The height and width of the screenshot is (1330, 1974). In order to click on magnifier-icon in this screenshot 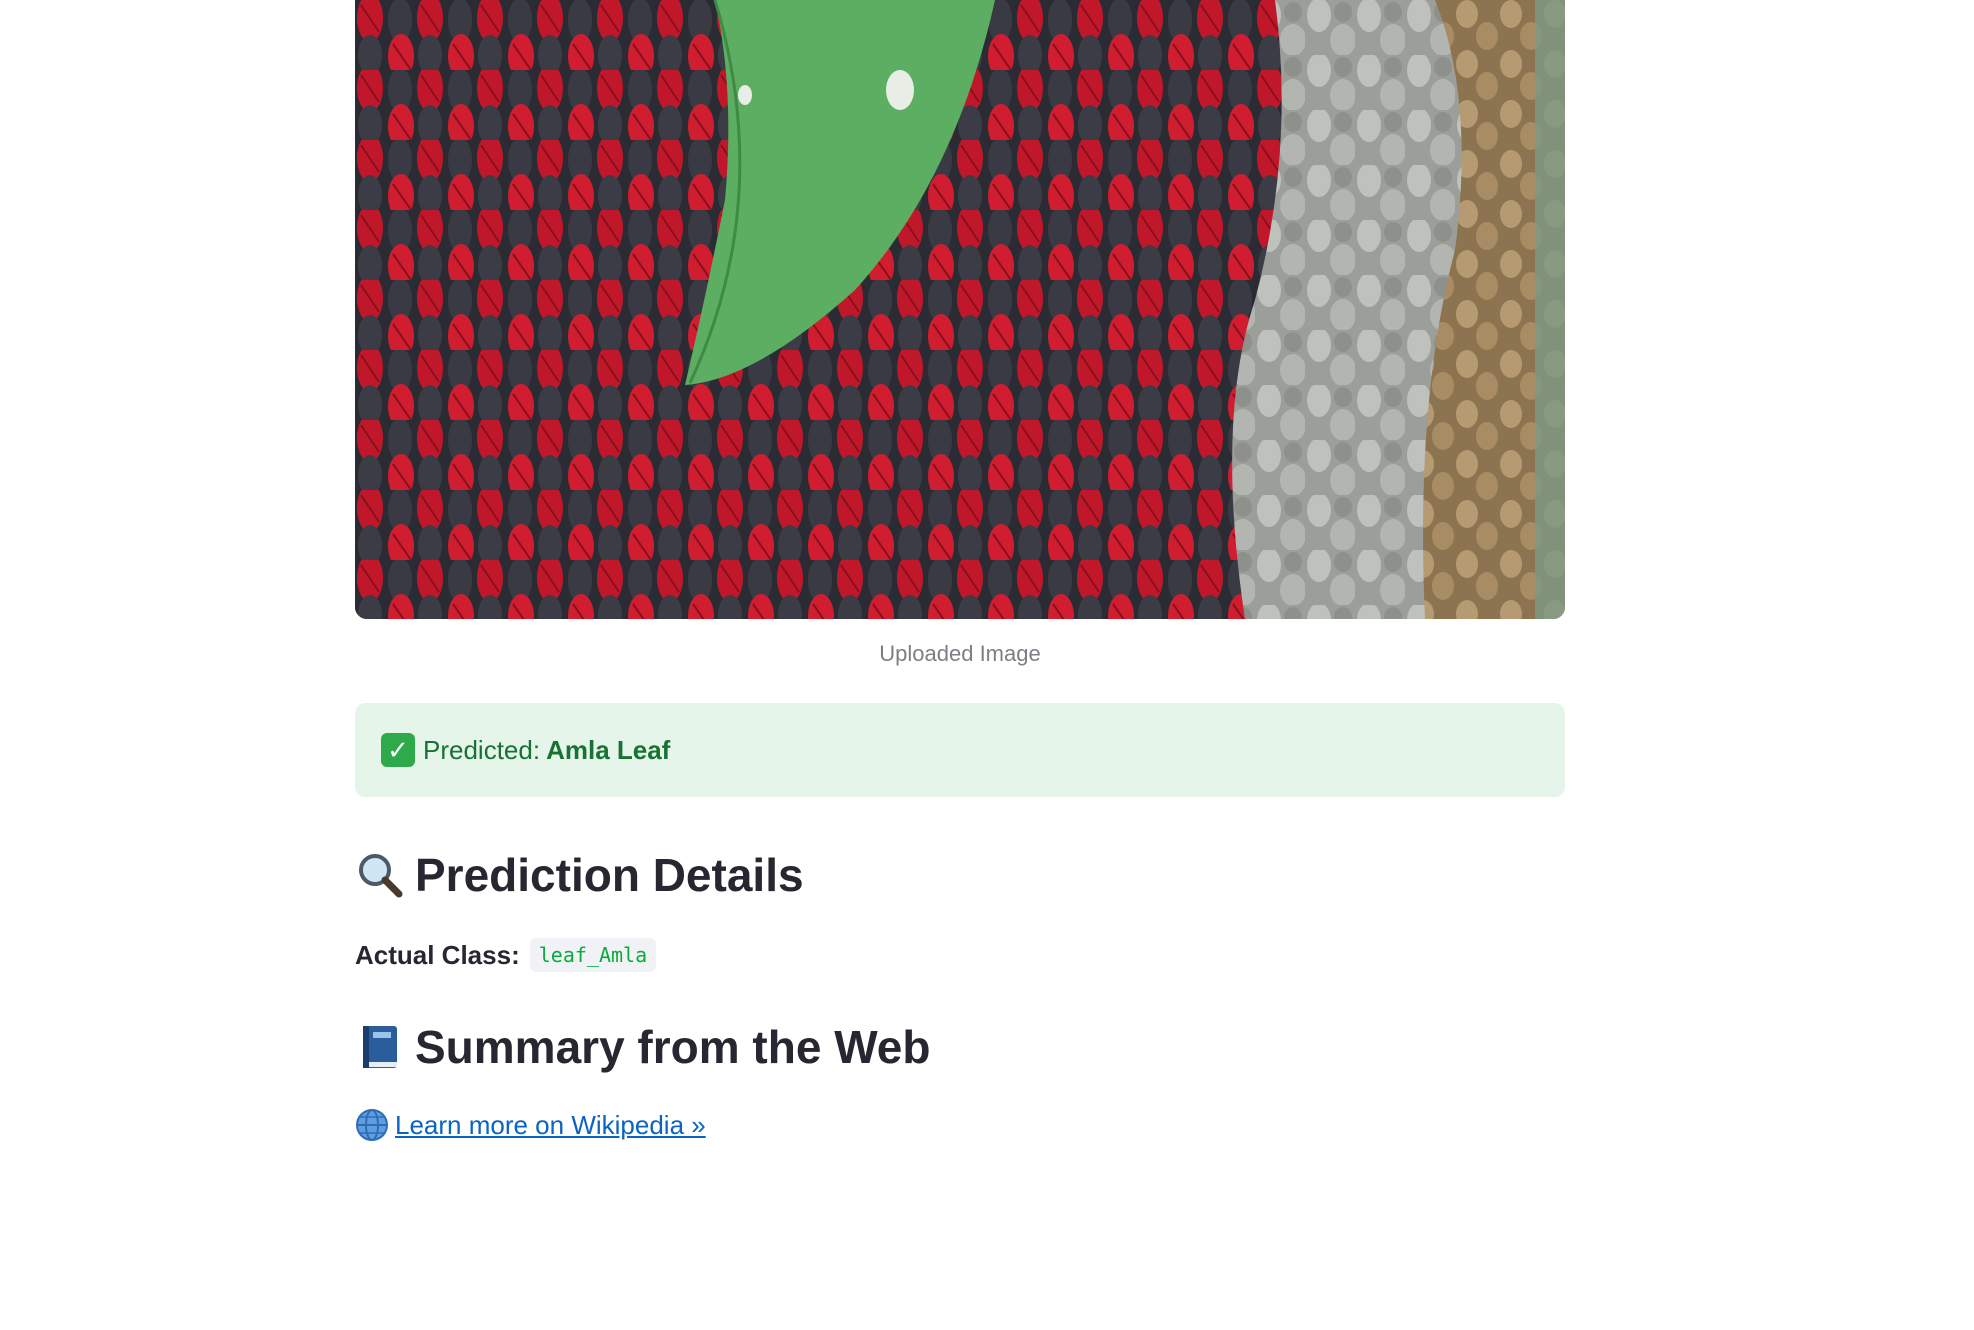, I will do `click(380, 875)`.